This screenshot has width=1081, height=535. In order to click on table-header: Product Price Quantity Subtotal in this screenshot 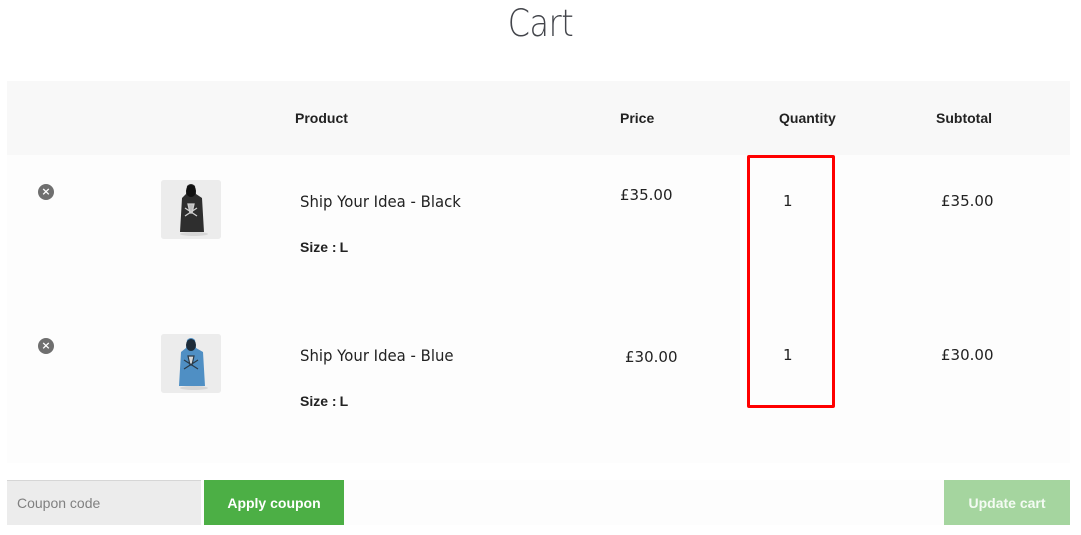, I will do `click(538, 118)`.